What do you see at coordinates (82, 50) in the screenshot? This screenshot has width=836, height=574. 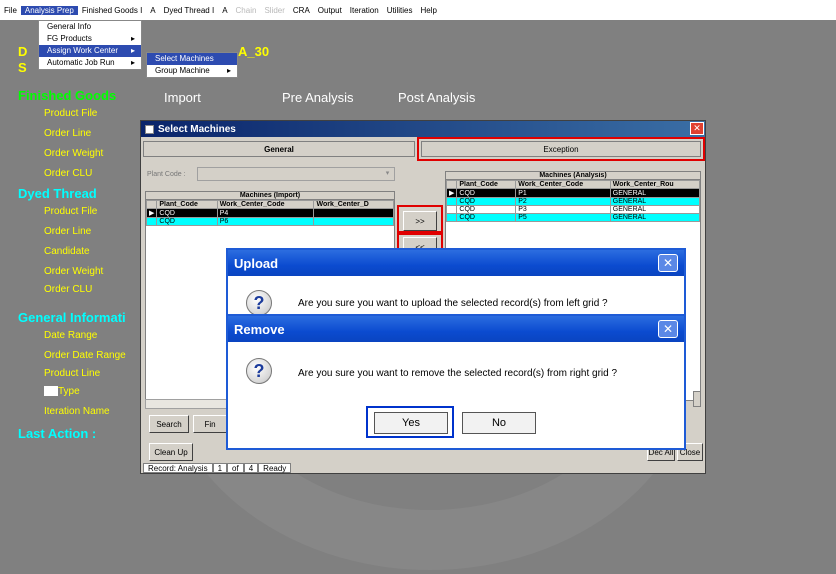 I see `menu-assign-work-center-label: Assign Work Center` at bounding box center [82, 50].